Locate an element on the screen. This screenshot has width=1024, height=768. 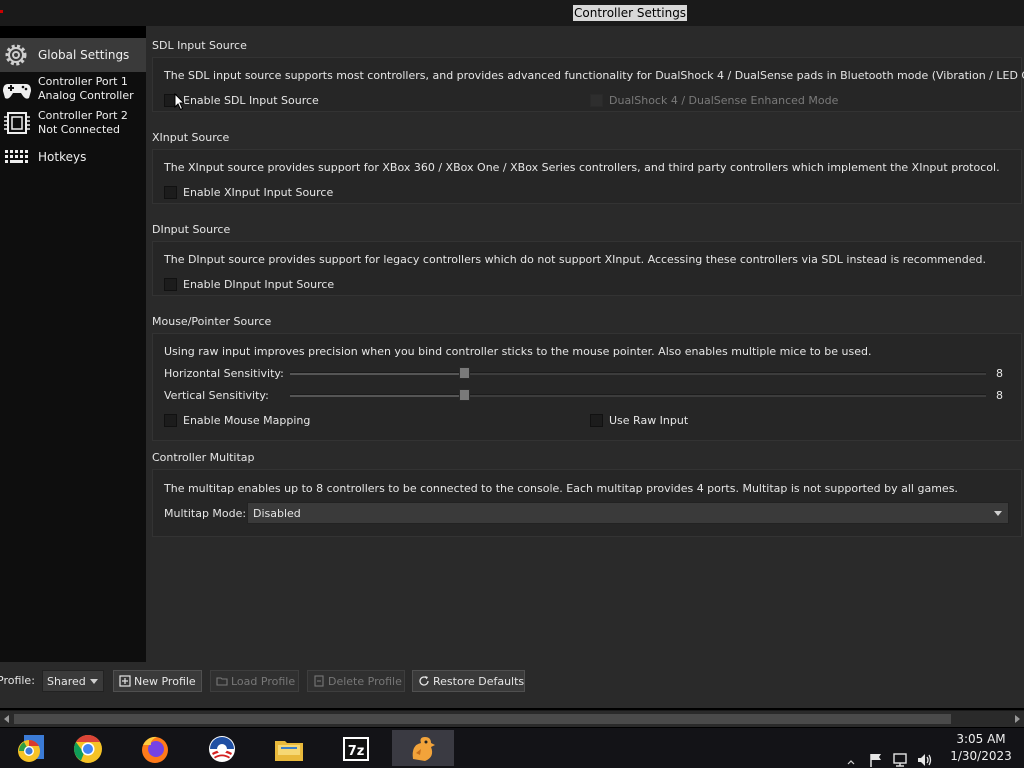
chrome-glyph is located at coordinates (88, 749).